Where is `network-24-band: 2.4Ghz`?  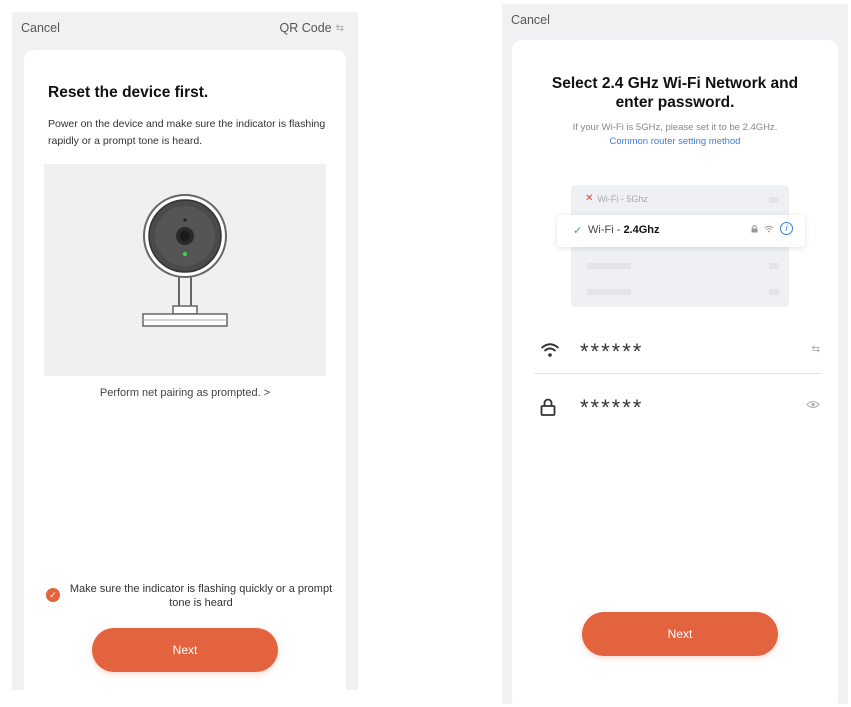
network-24-band: 2.4Ghz is located at coordinates (641, 230).